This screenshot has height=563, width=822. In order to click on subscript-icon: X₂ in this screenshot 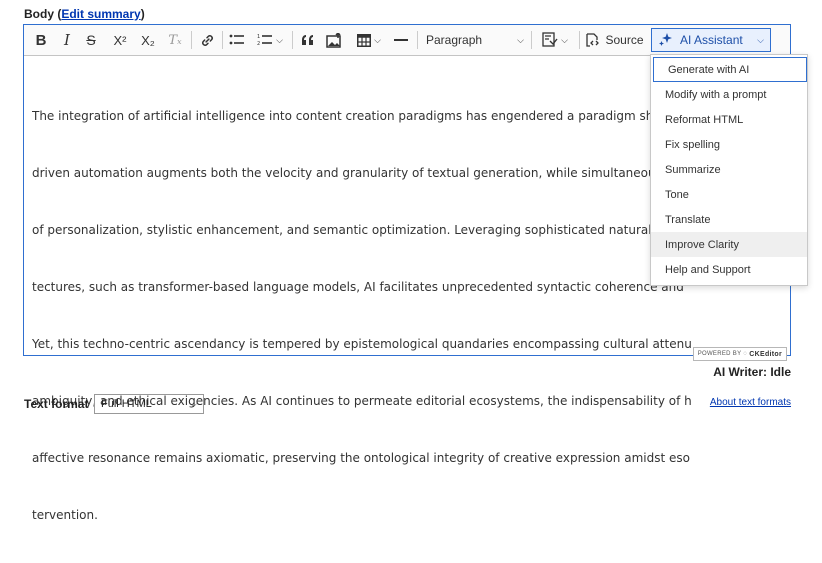, I will do `click(148, 40)`.